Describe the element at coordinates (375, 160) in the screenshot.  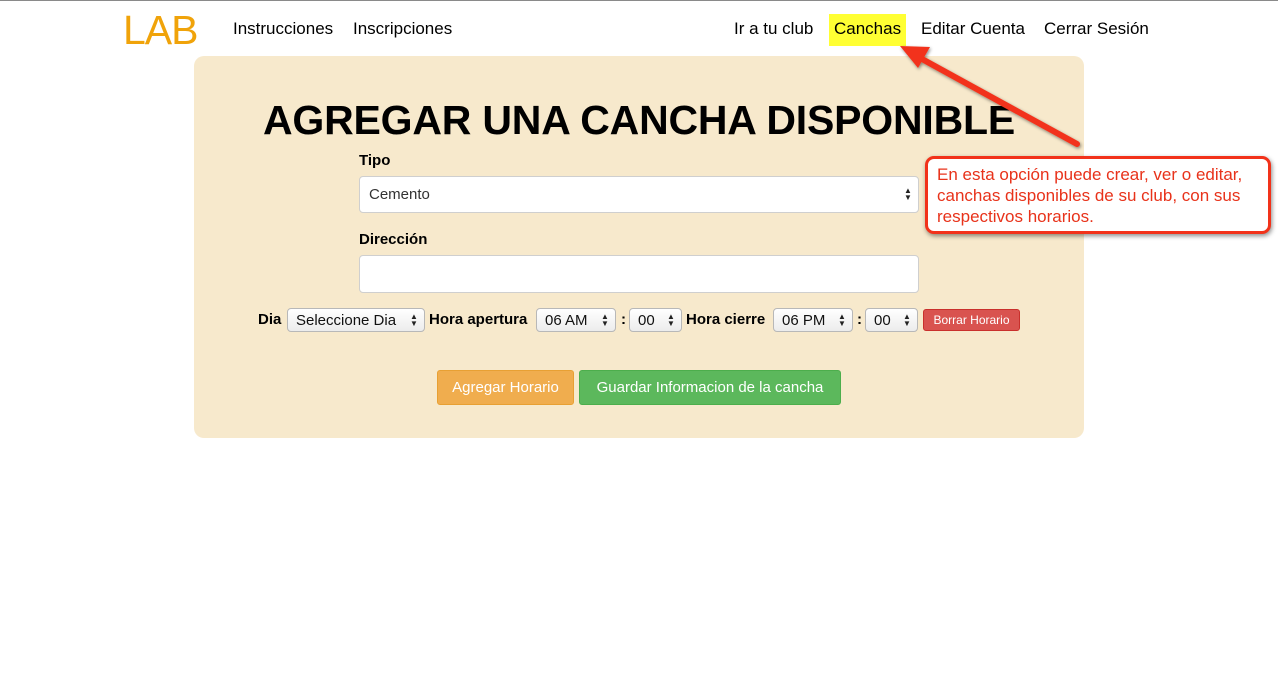
I see `tipo-label: Tipo` at that location.